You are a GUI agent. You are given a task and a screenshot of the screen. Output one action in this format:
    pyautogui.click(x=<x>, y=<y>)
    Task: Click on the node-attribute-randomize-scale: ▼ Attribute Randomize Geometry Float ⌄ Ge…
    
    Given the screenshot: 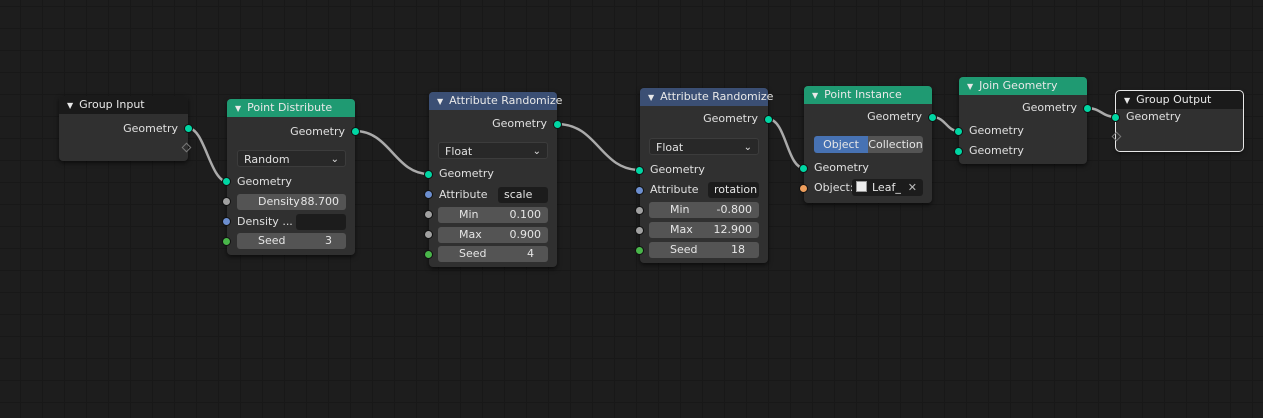 What is the action you would take?
    pyautogui.click(x=493, y=179)
    